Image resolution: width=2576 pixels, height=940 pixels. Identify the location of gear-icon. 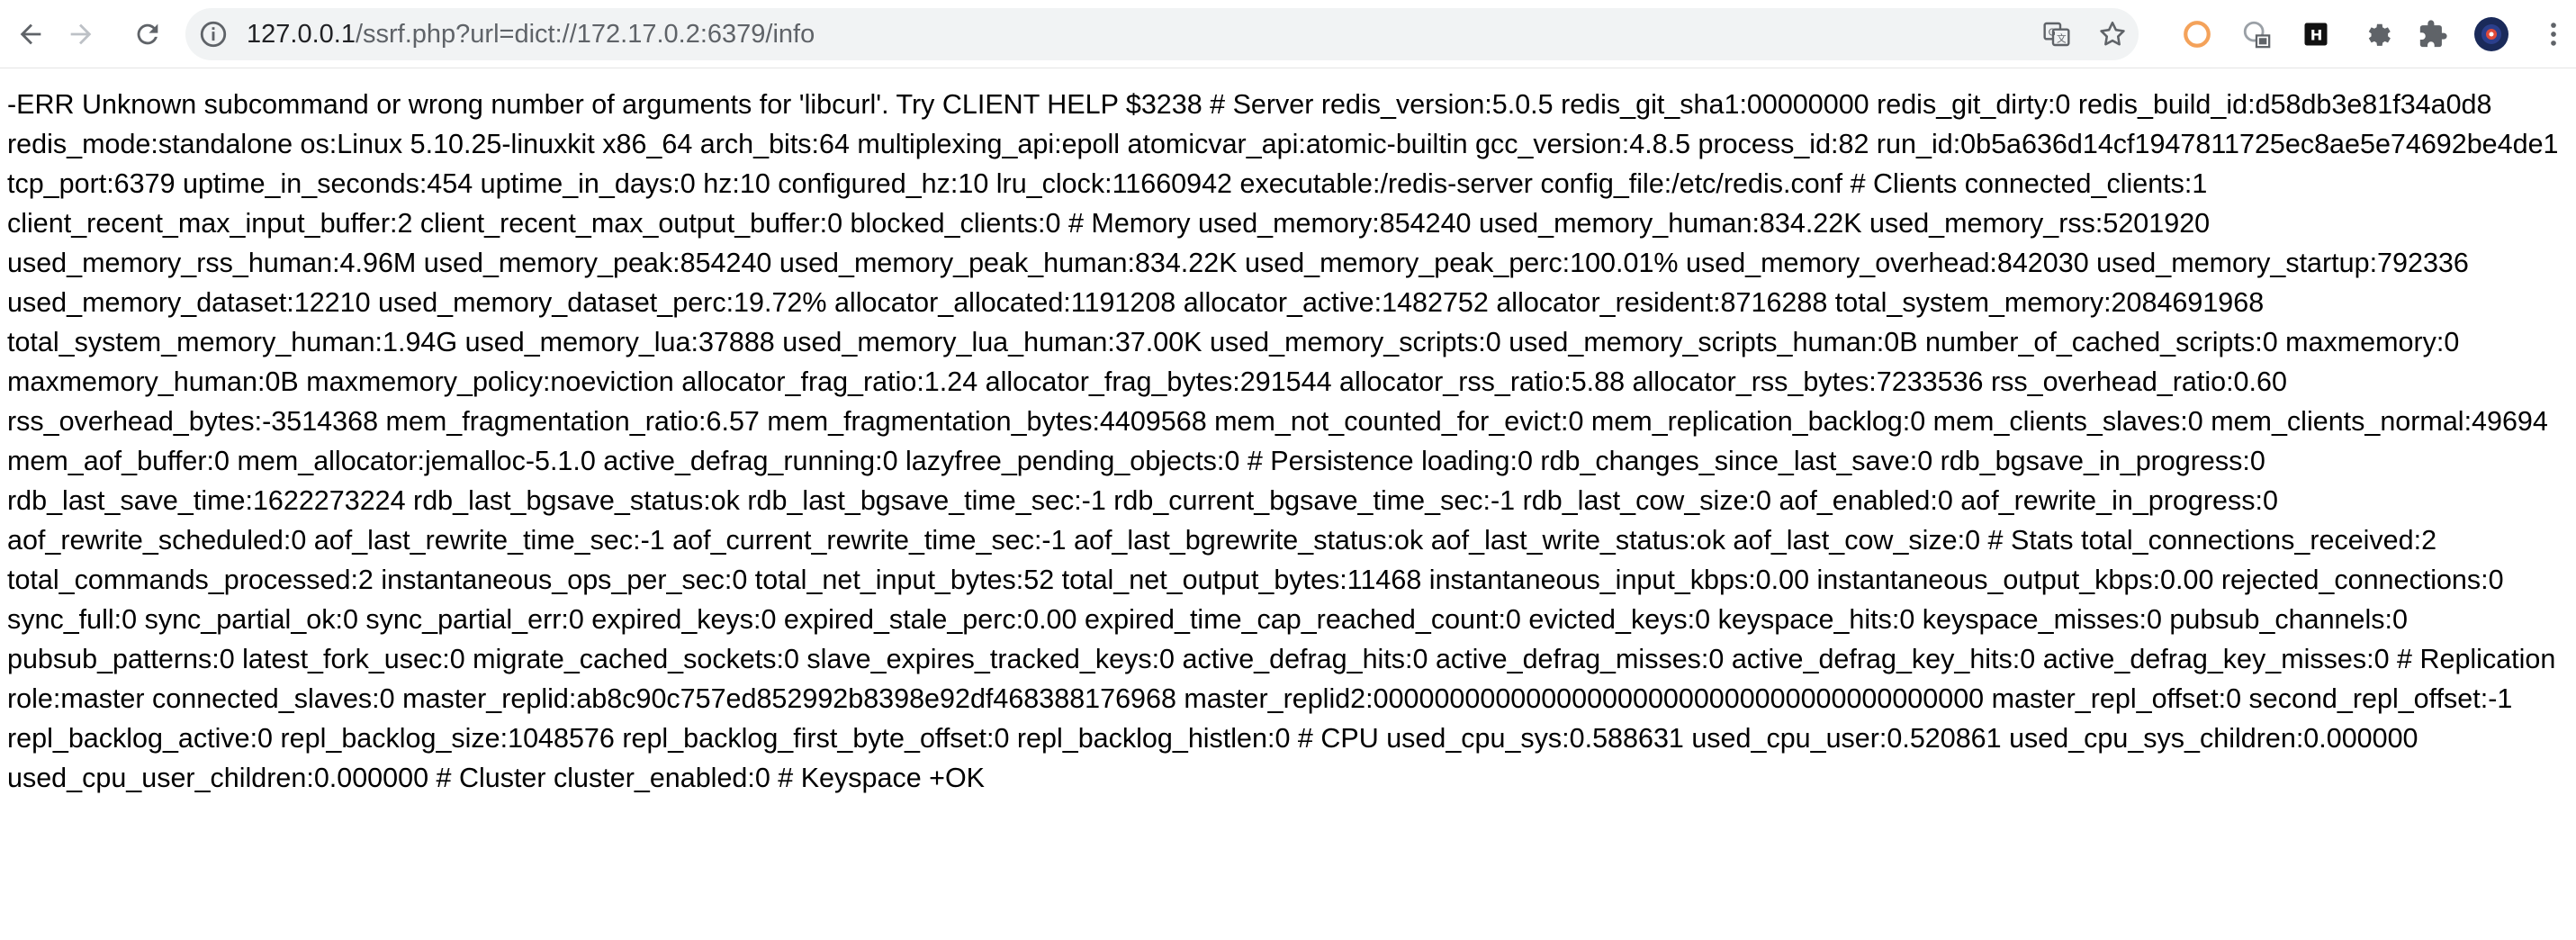
(2377, 34).